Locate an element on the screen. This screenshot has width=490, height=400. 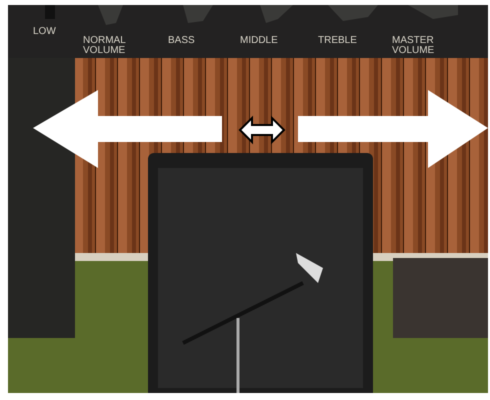
knob-label: BASS is located at coordinates (181, 41).